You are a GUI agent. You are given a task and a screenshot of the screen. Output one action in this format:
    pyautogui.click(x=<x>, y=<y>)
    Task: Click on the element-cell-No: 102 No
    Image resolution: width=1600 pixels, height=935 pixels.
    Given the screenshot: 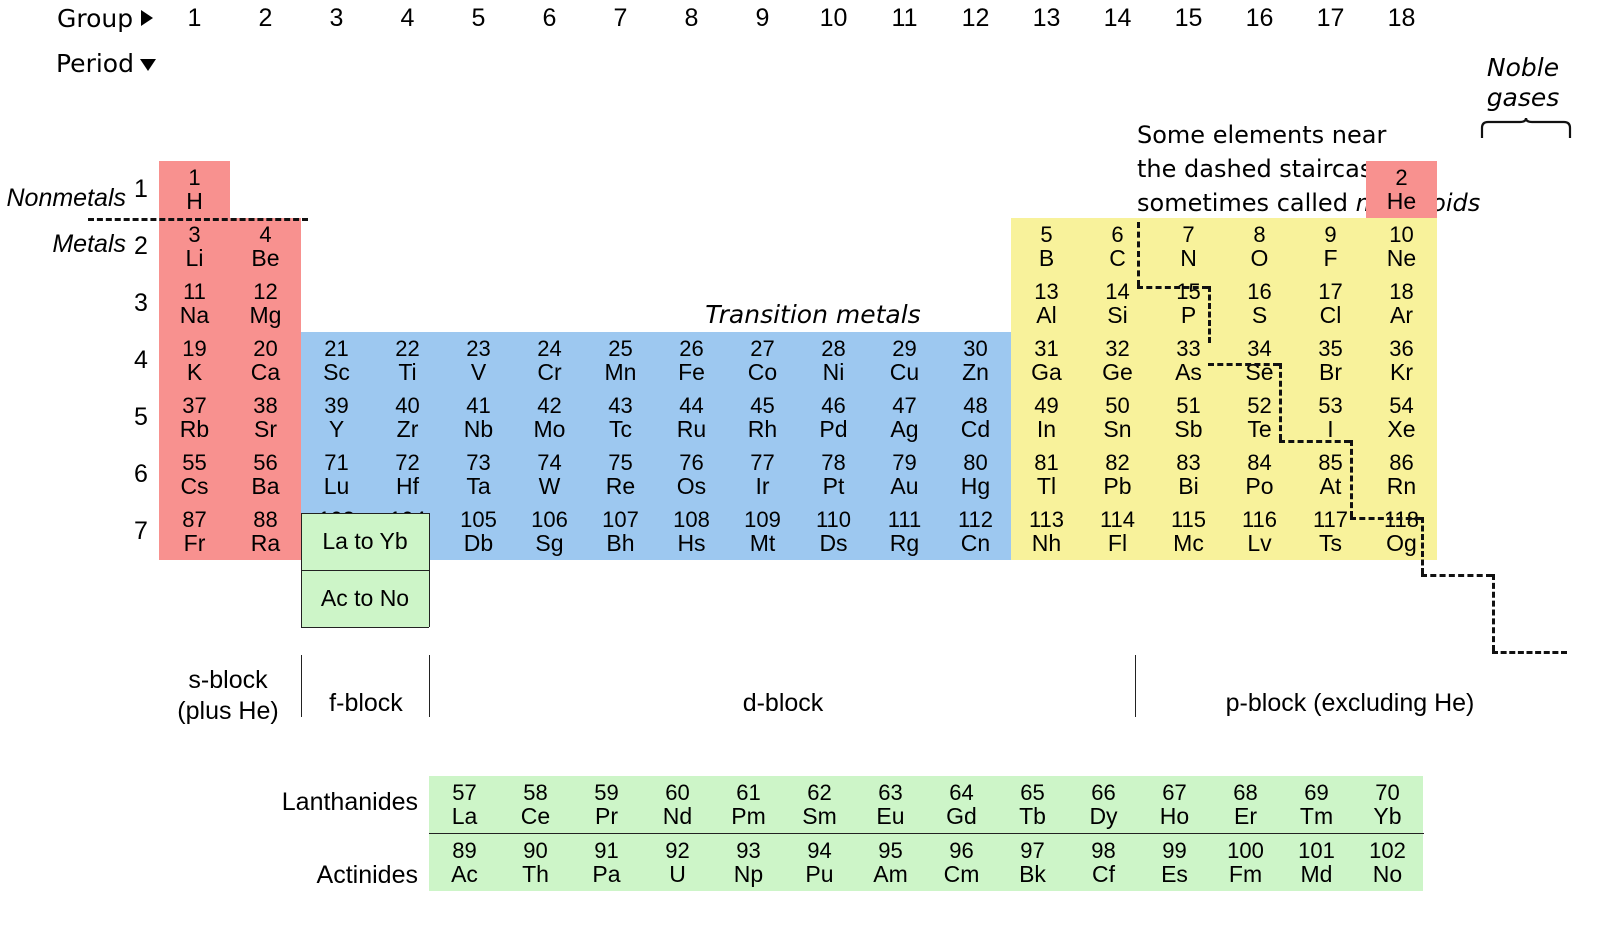 What is the action you would take?
    pyautogui.click(x=1387, y=862)
    